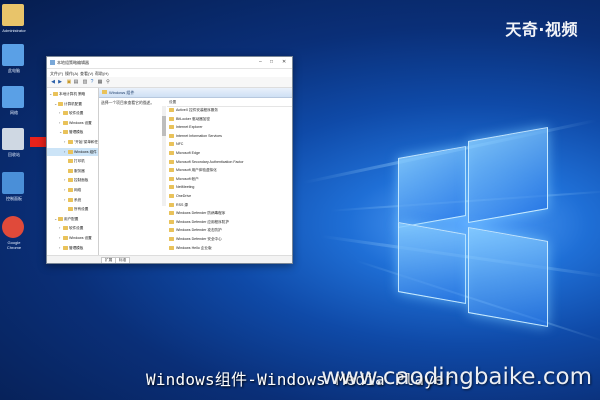 The width and height of the screenshot is (600, 400). Describe the element at coordinates (271, 62) in the screenshot. I see `maximize-icon: □` at that location.